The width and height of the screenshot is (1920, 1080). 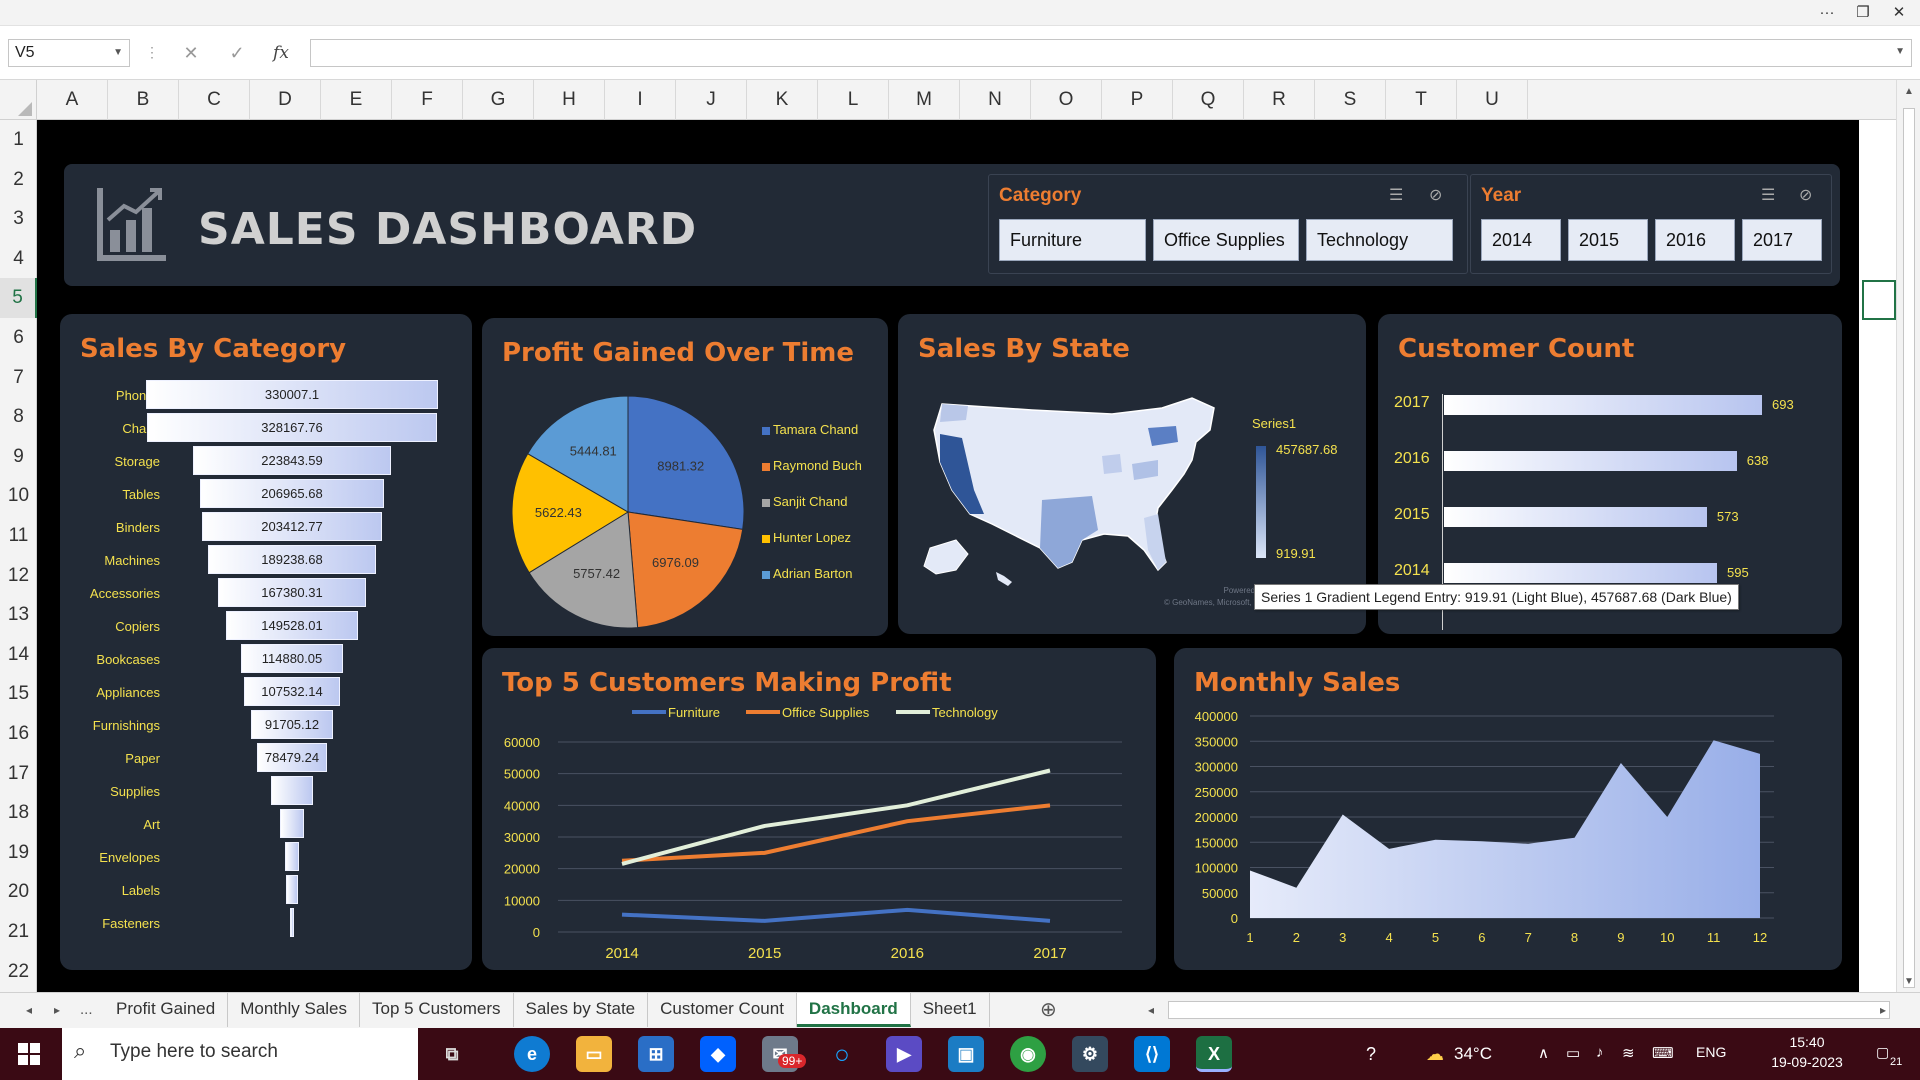 What do you see at coordinates (18, 615) in the screenshot?
I see `row-header-13: 13` at bounding box center [18, 615].